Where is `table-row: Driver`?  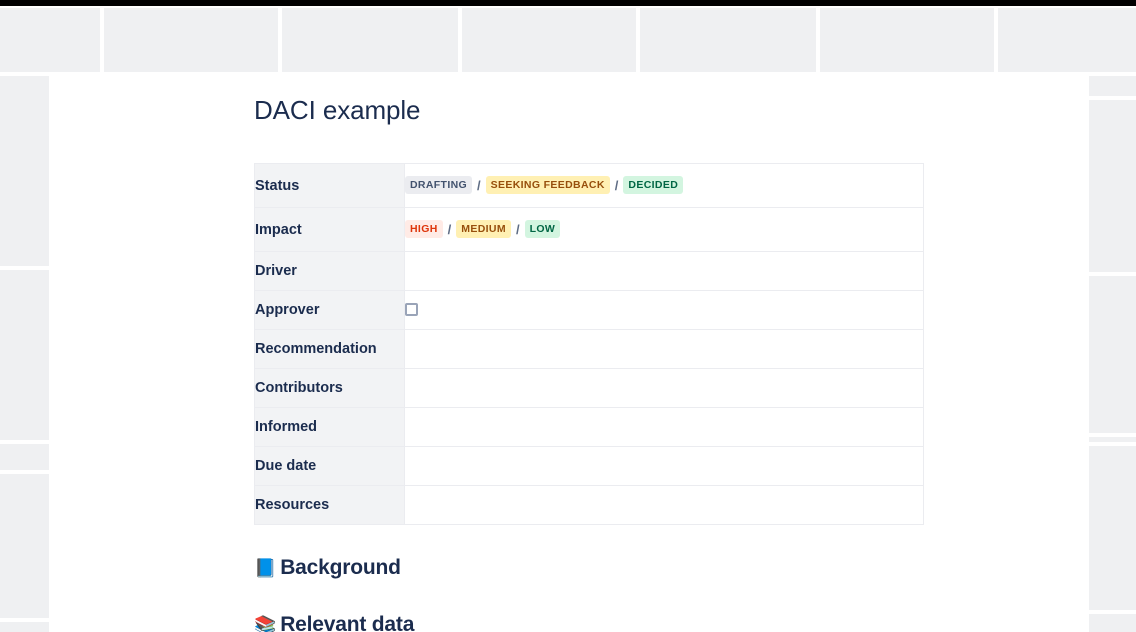
table-row: Driver is located at coordinates (589, 271).